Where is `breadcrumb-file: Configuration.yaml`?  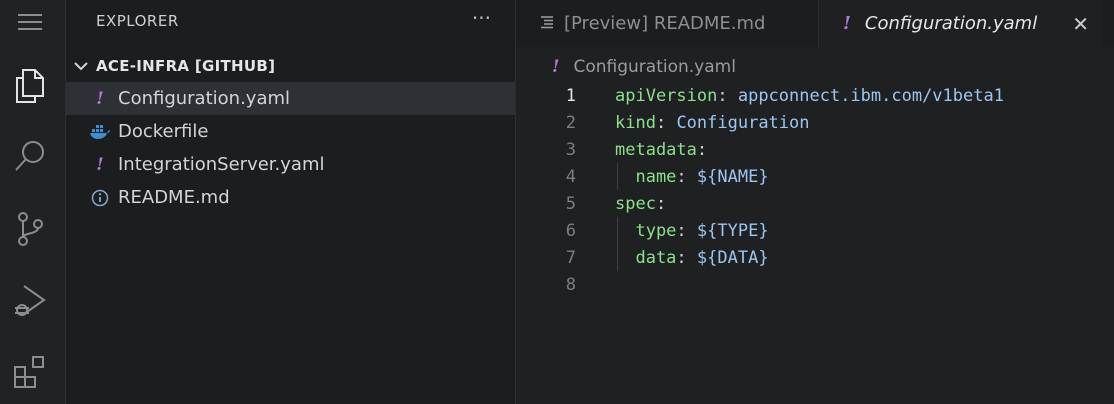
breadcrumb-file: Configuration.yaml is located at coordinates (654, 67).